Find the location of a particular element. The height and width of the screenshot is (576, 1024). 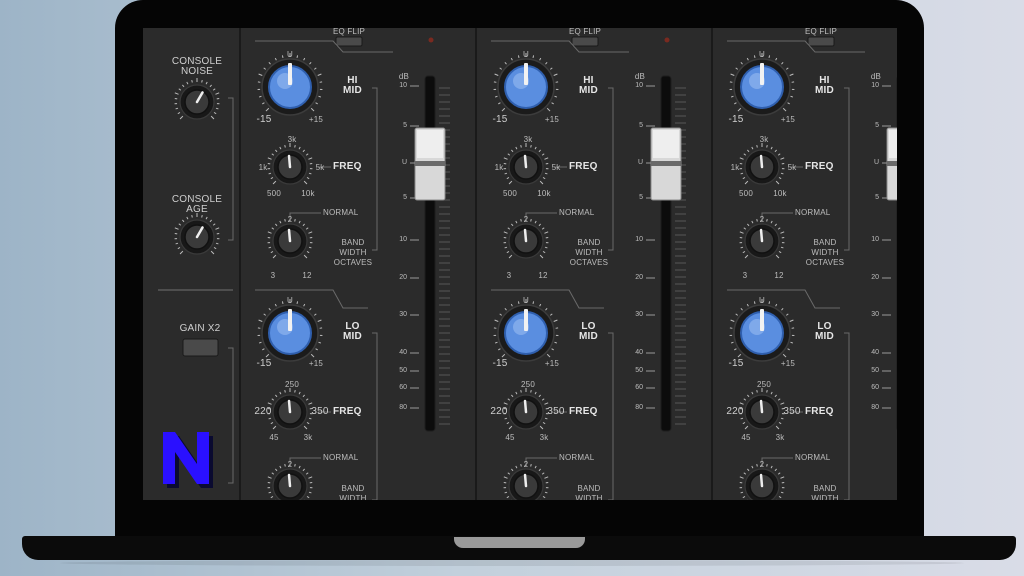

ch2-hi-gain-center: U is located at coordinates (526, 54).